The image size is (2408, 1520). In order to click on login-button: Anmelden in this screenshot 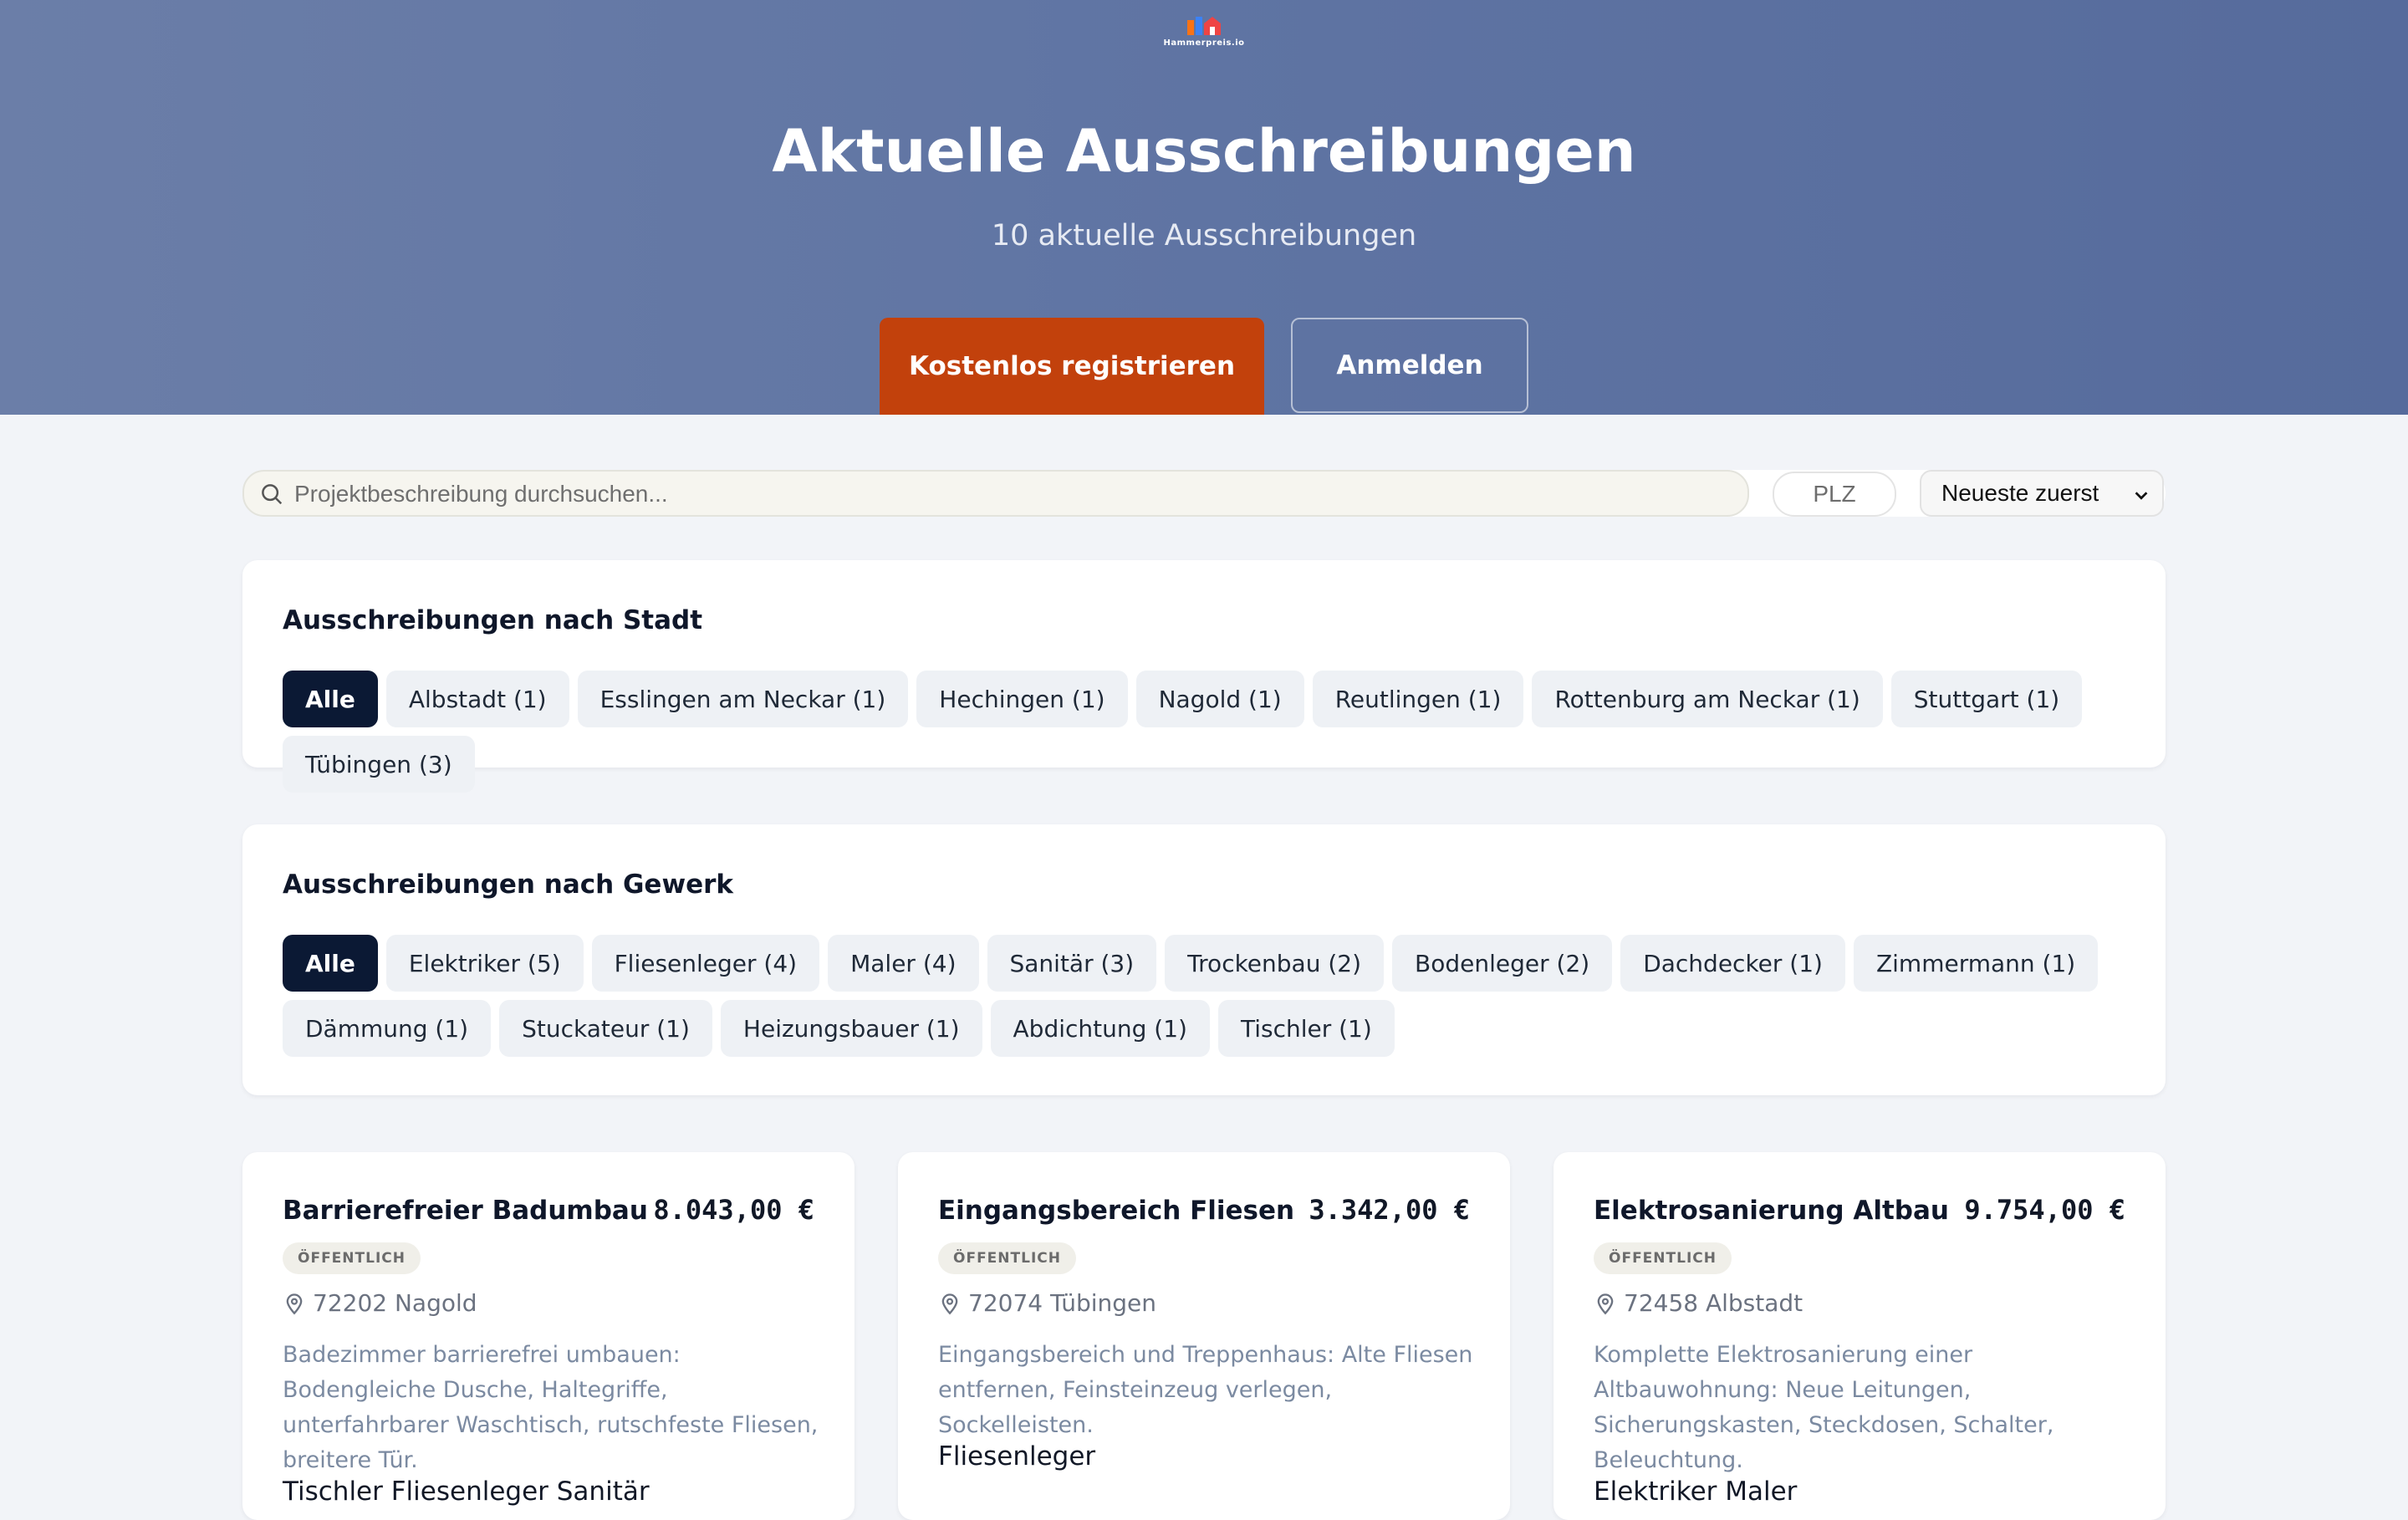, I will do `click(1409, 365)`.